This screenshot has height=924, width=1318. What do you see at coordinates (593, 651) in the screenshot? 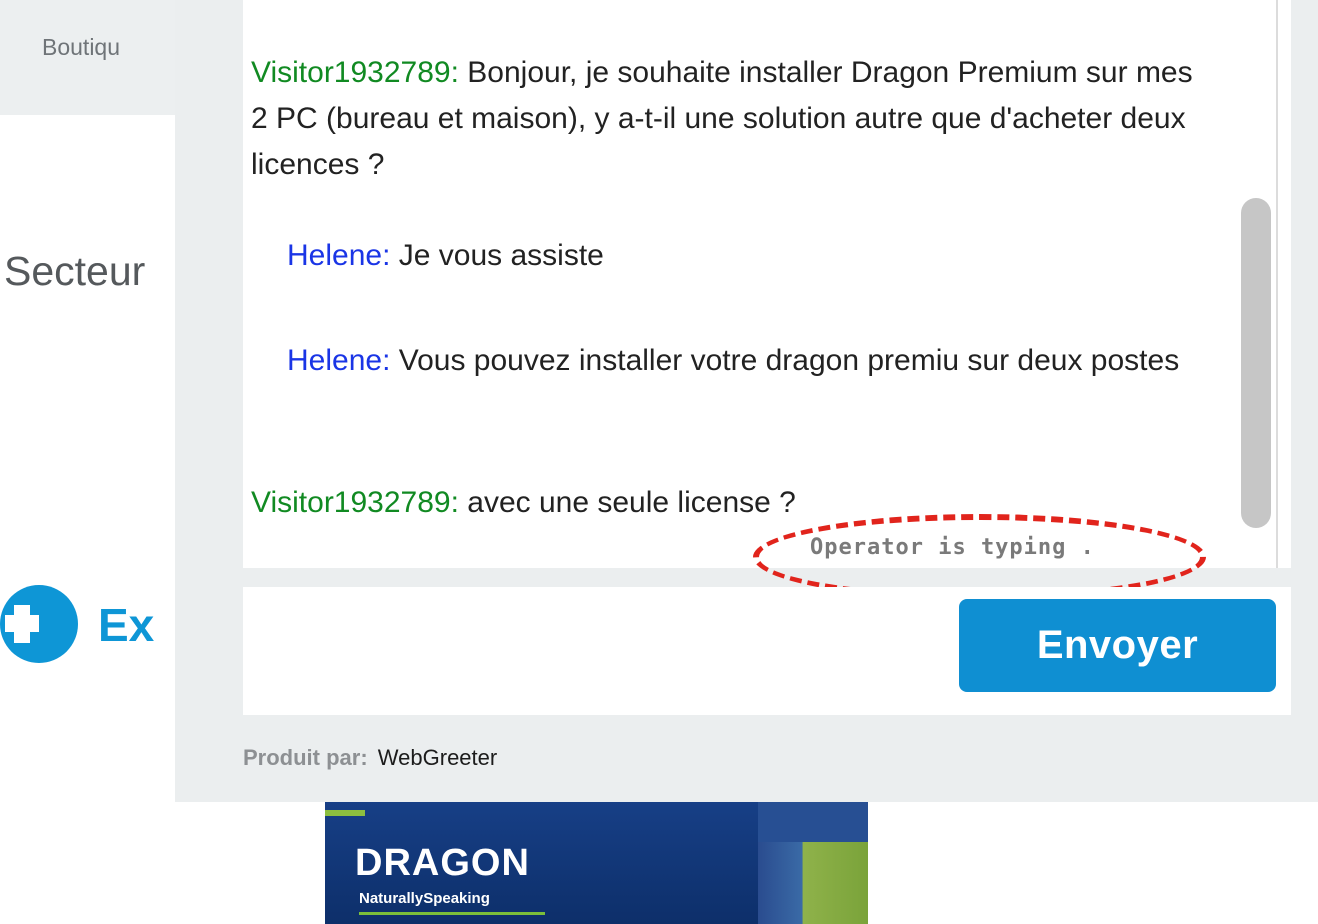
I see `message-input` at bounding box center [593, 651].